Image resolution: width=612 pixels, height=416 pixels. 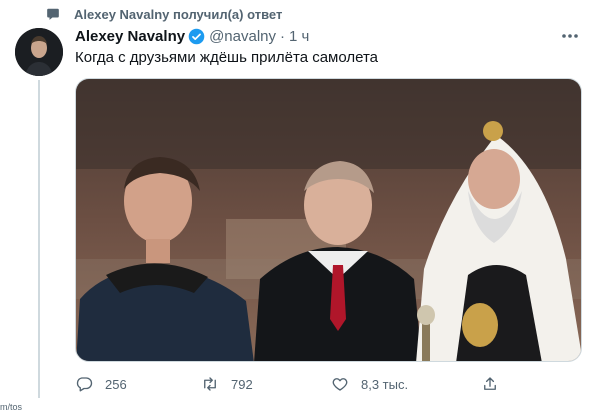 What do you see at coordinates (39, 239) in the screenshot?
I see `thread-line` at bounding box center [39, 239].